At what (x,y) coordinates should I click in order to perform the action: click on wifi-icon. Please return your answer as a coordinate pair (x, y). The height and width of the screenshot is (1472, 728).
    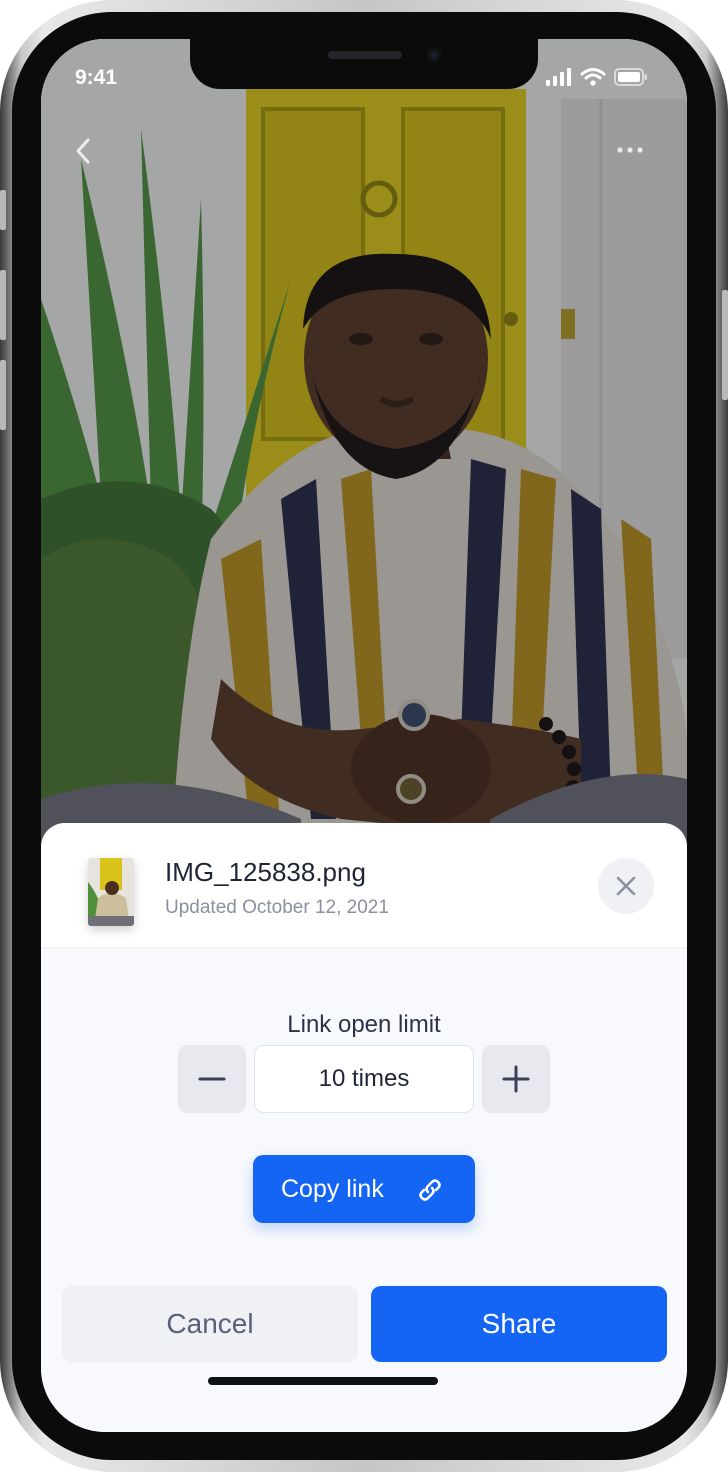
    Looking at the image, I should click on (593, 77).